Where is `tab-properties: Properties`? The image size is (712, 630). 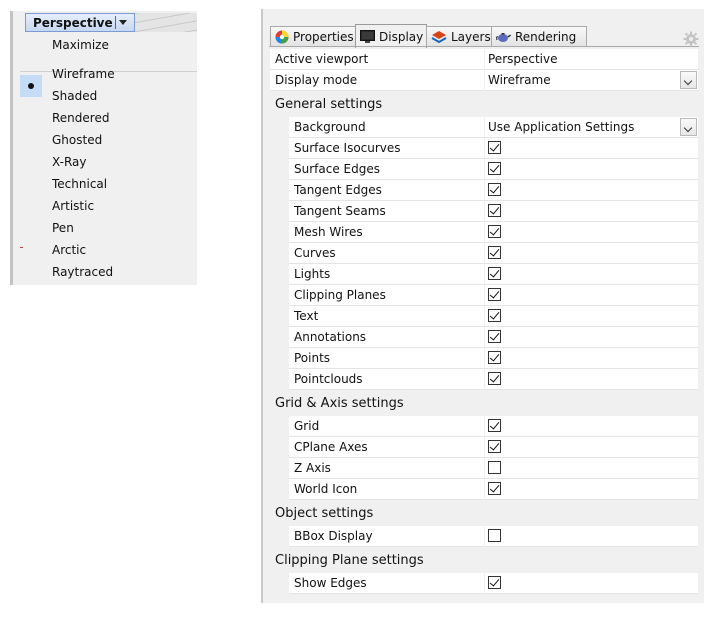 tab-properties: Properties is located at coordinates (313, 36).